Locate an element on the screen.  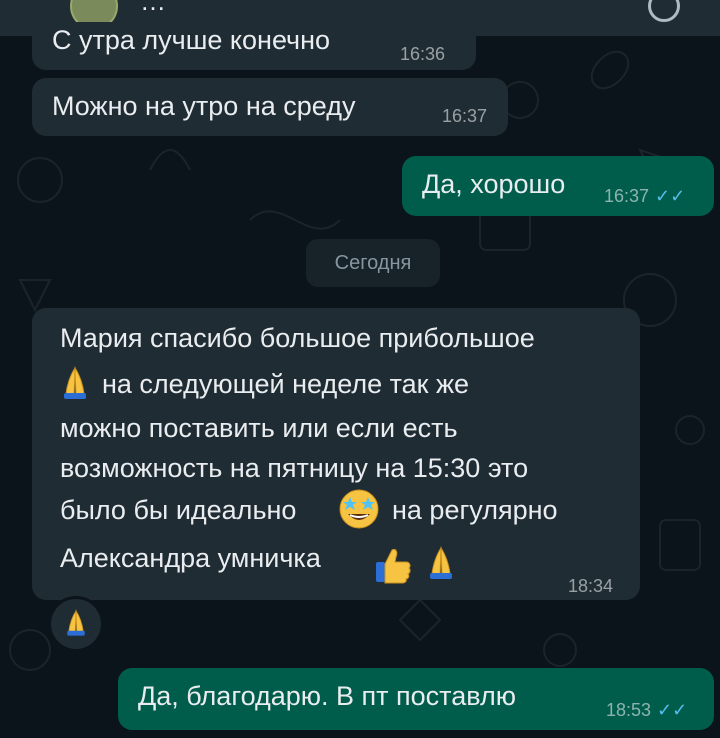
message-line: можно поставить или если есть is located at coordinates (259, 428).